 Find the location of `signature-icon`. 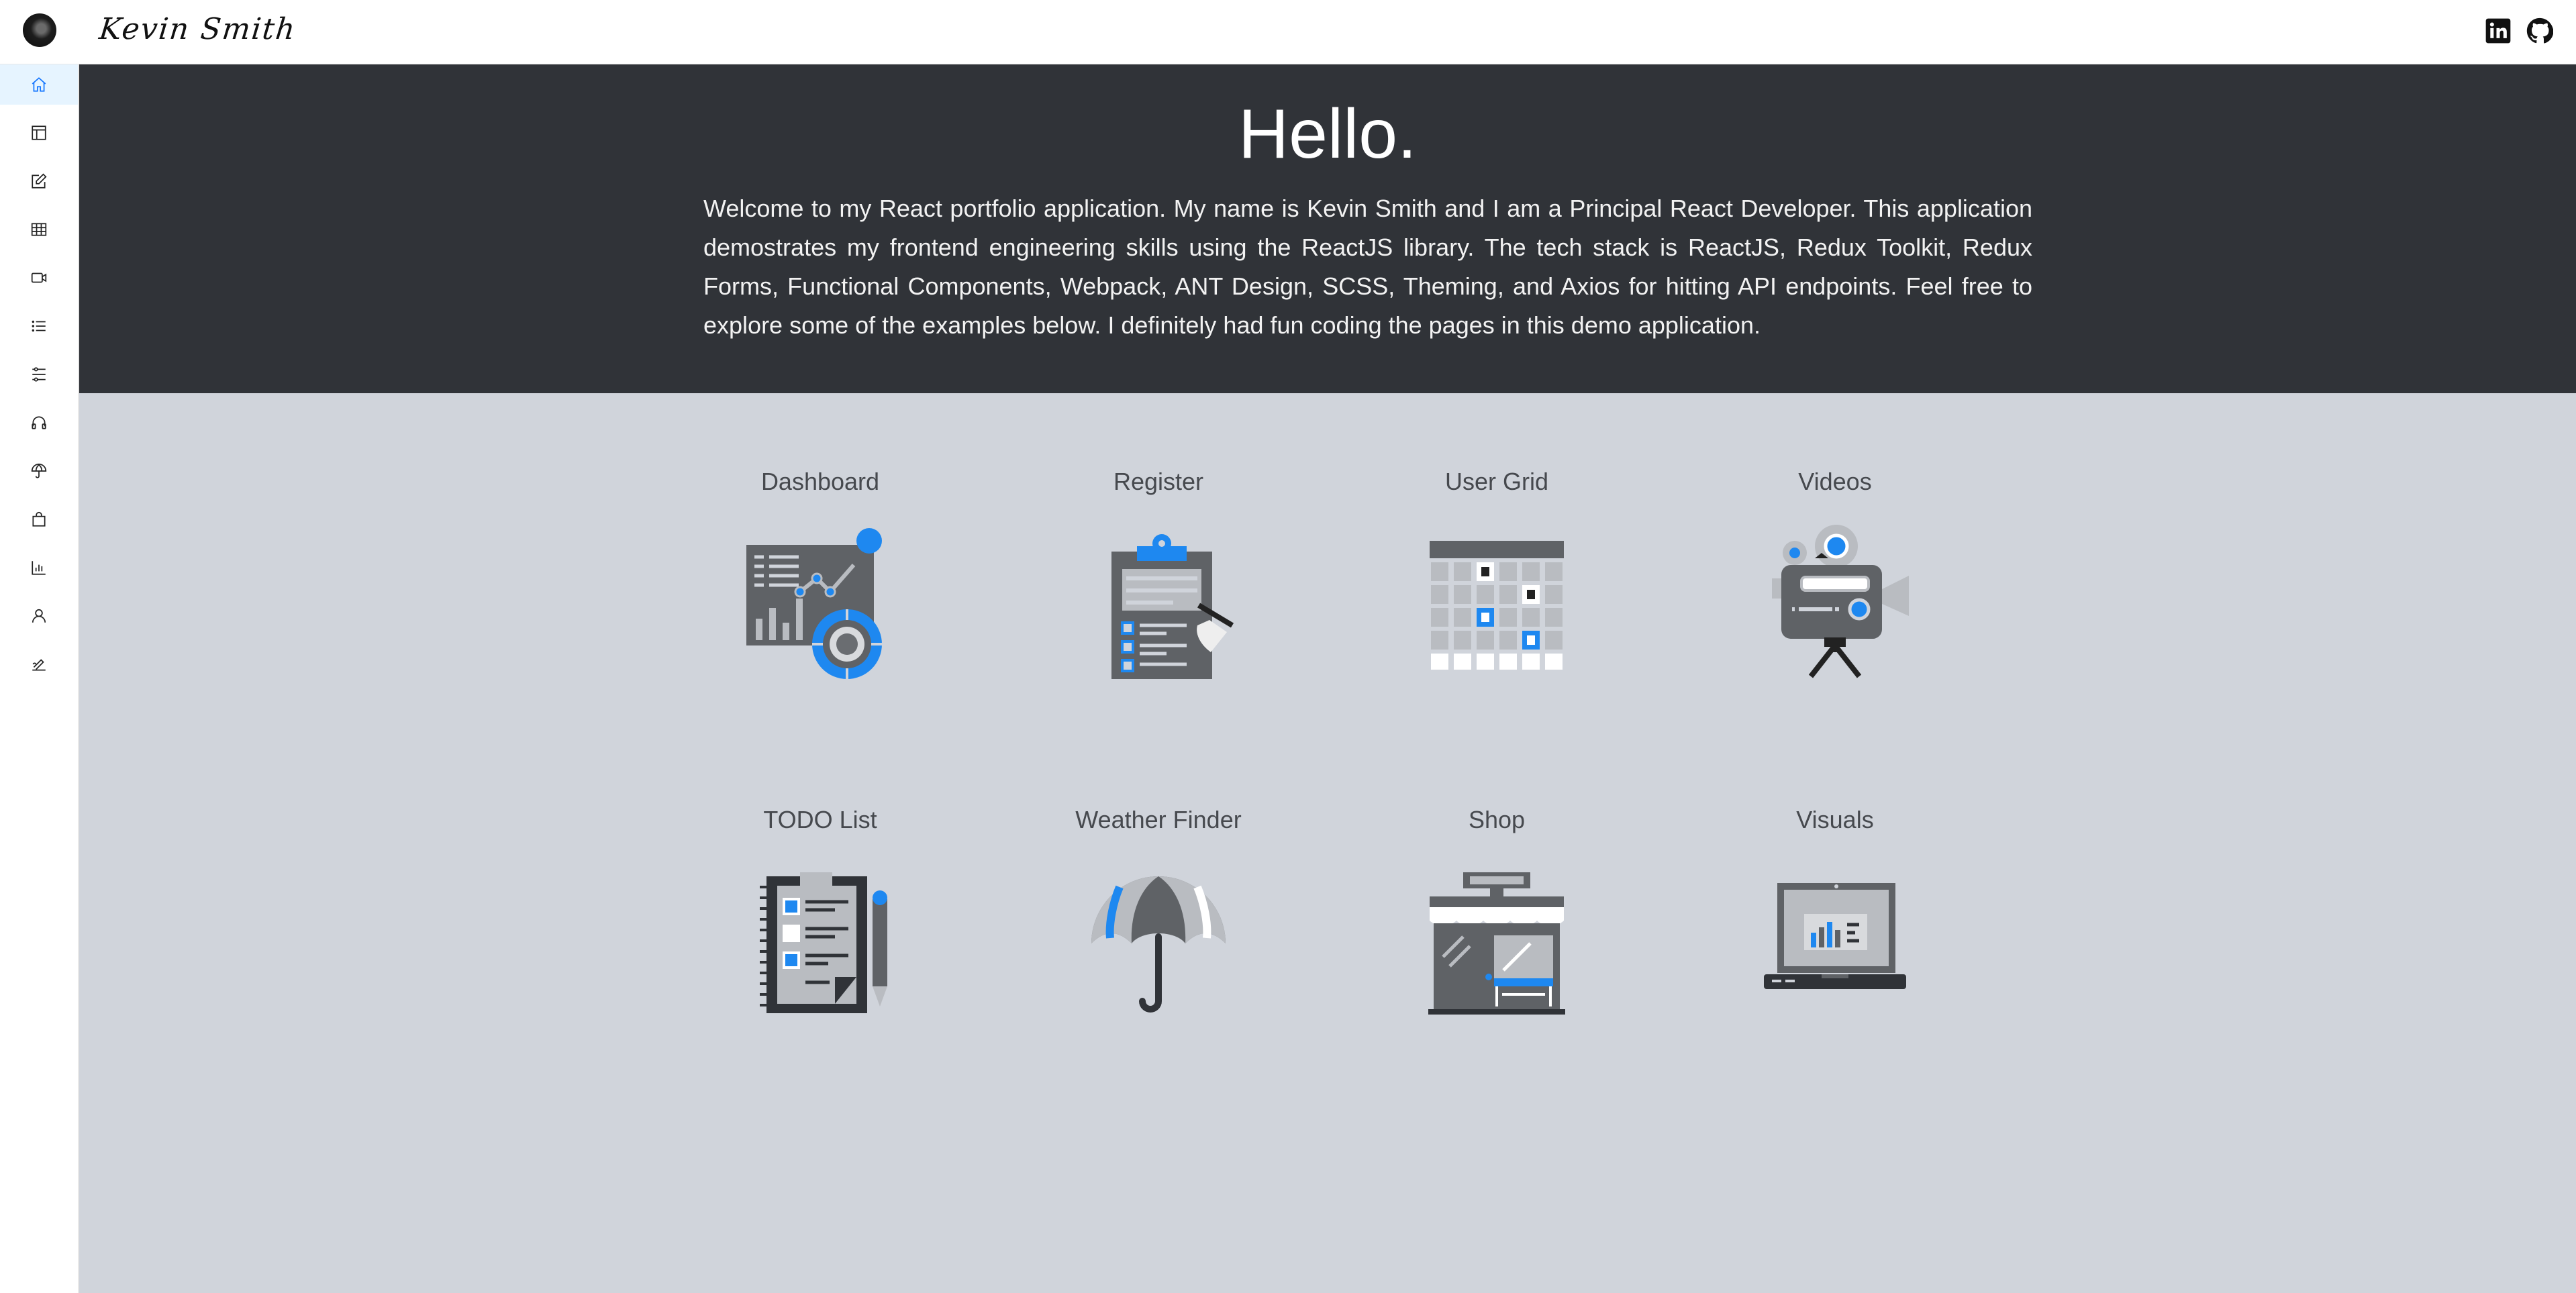

signature-icon is located at coordinates (39, 665).